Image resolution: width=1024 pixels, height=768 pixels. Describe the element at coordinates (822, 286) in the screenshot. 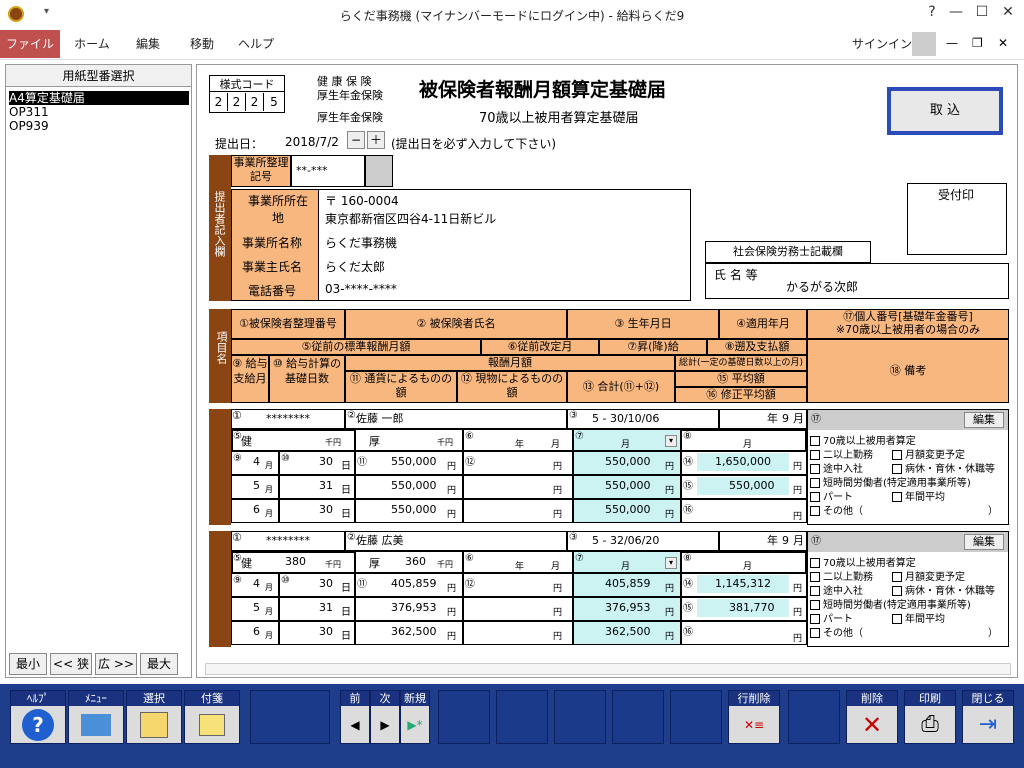

I see `sr-name-value: かるがる次郎` at that location.